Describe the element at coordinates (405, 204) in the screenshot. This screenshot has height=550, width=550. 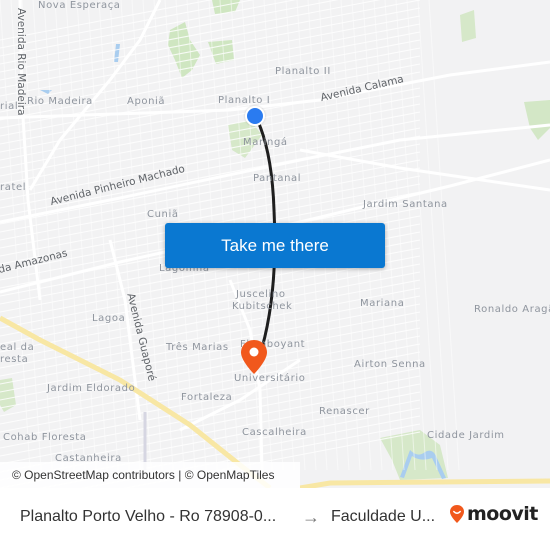
I see `neighborhood-label: Jardim Santana` at that location.